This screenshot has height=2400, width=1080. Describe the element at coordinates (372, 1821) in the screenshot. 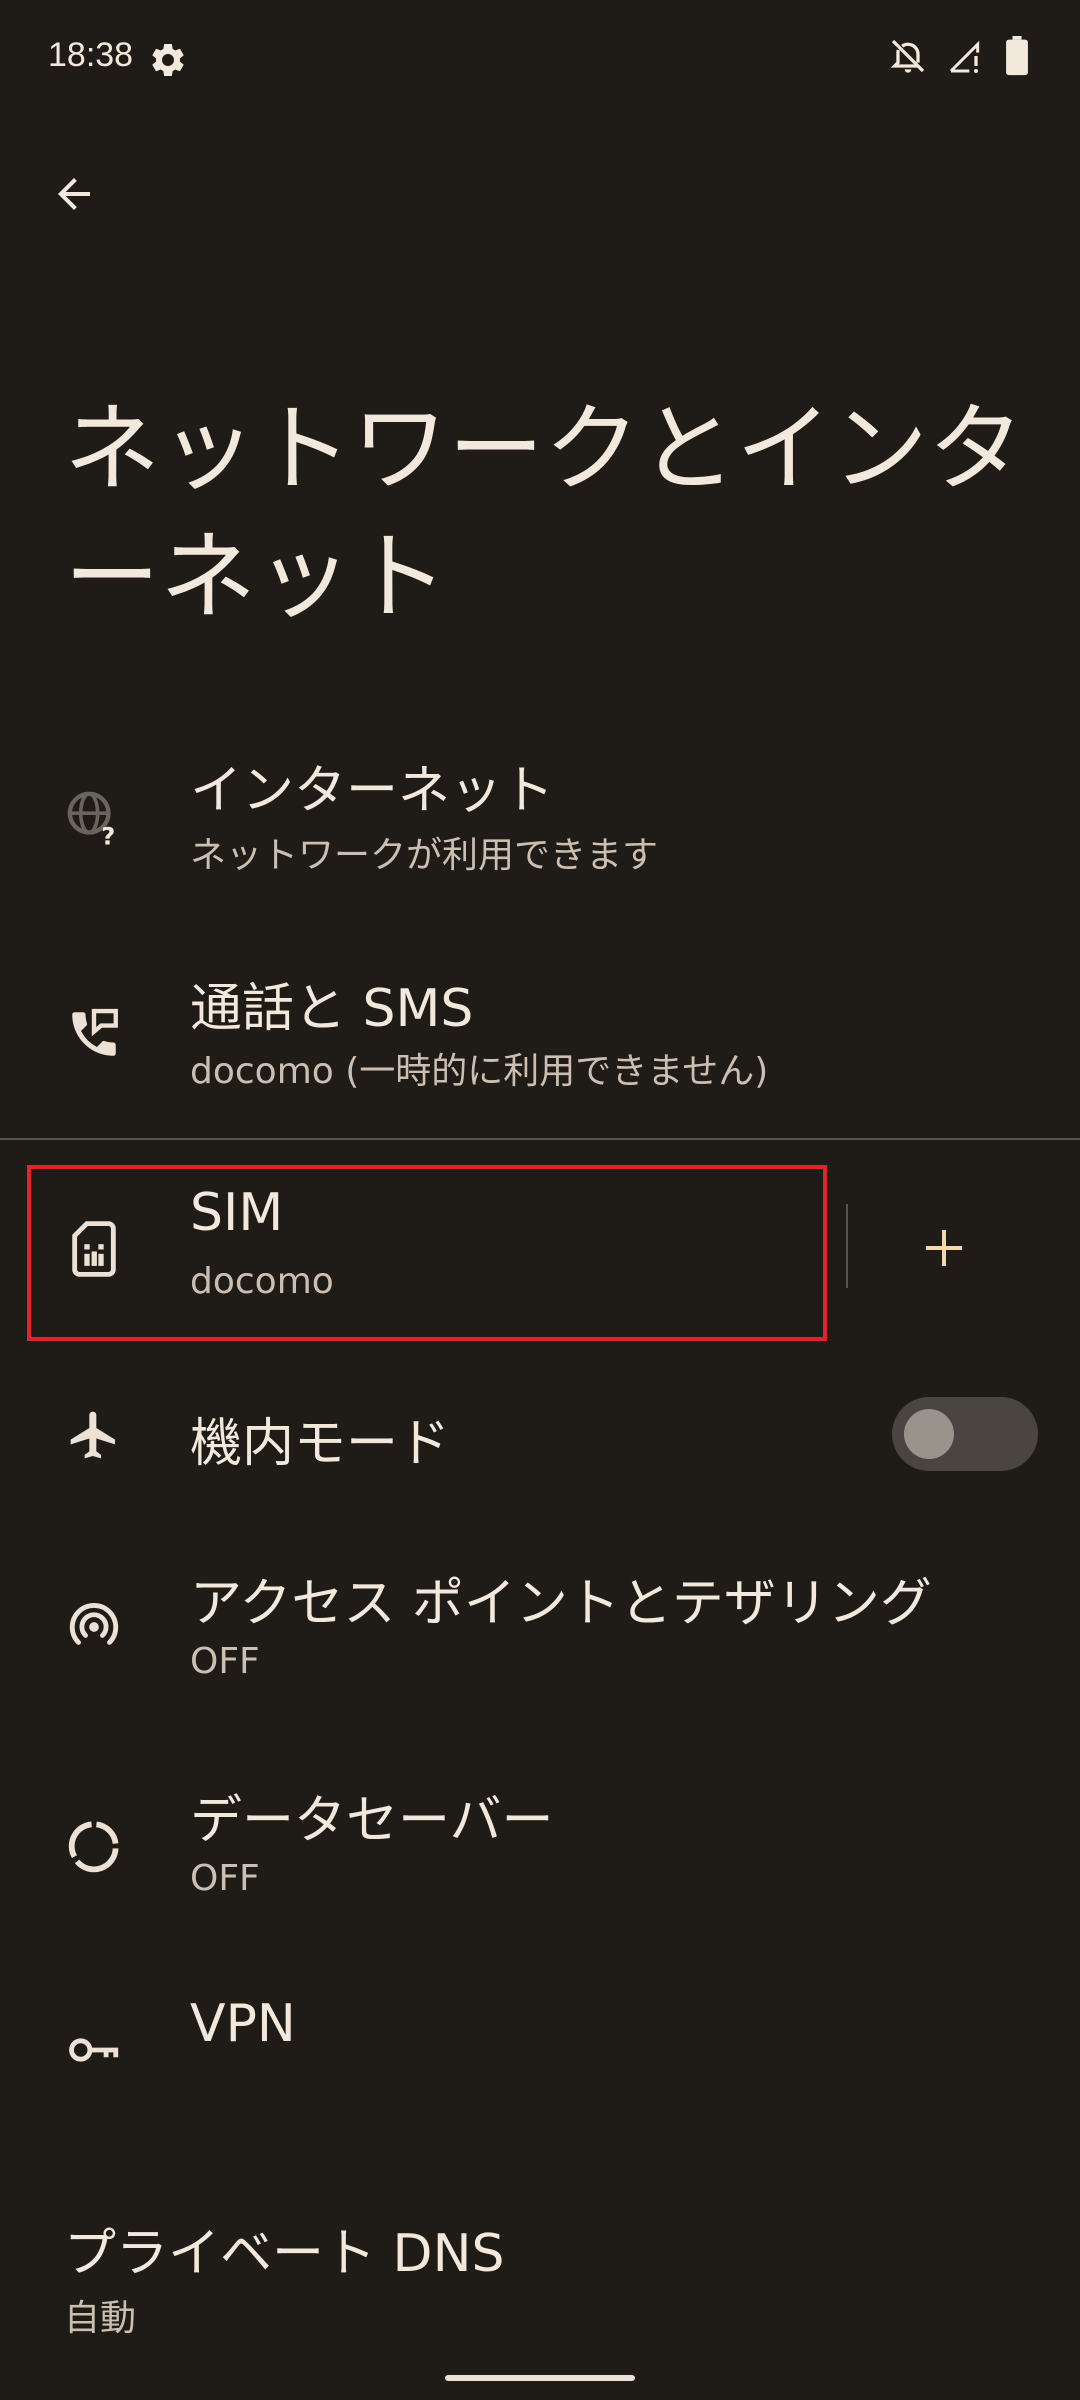

I see `item-title: データセーバー` at that location.